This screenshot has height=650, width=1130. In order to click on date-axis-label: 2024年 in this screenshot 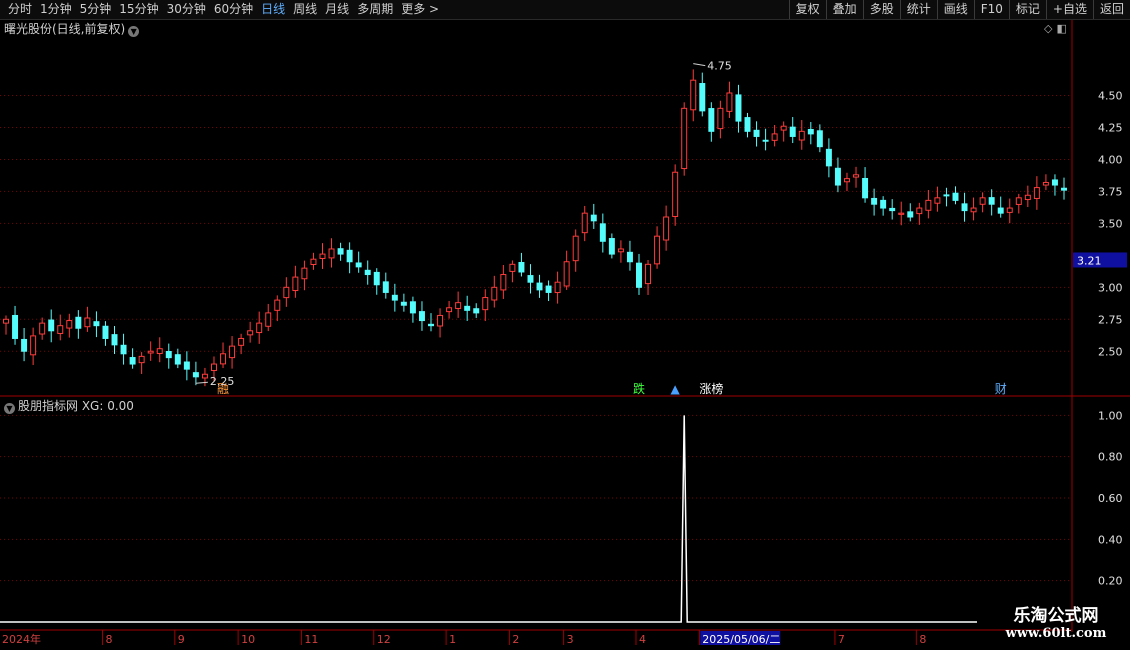, I will do `click(21, 639)`.